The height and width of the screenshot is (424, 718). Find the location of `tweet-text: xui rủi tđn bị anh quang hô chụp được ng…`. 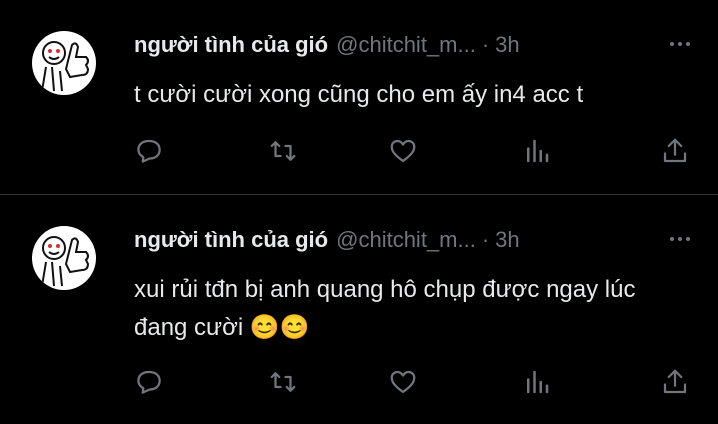

tweet-text: xui rủi tđn bị anh quang hô chụp được ng… is located at coordinates (385, 308).